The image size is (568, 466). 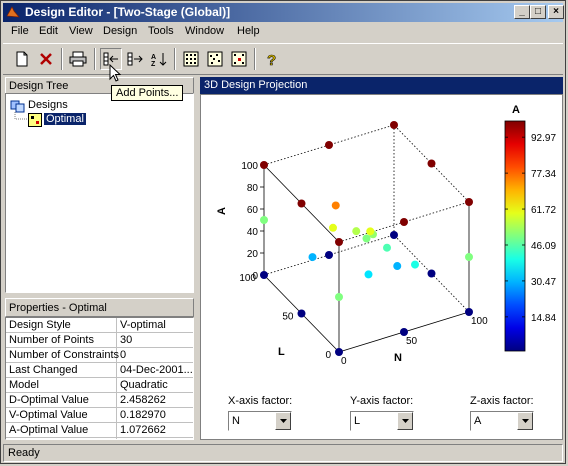 I want to click on new-design-icon, so click(x=22, y=59).